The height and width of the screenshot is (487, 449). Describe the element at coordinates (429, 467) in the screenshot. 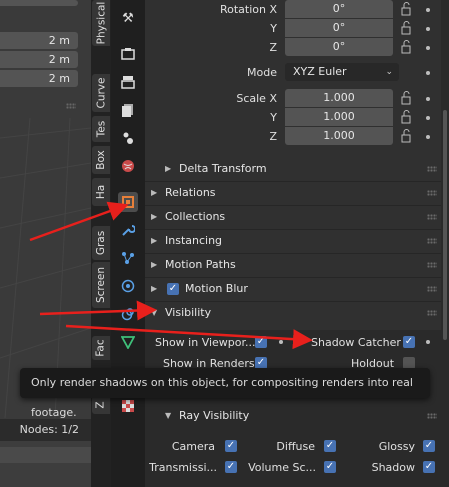

I see `shadow-checkbox: ✓` at that location.